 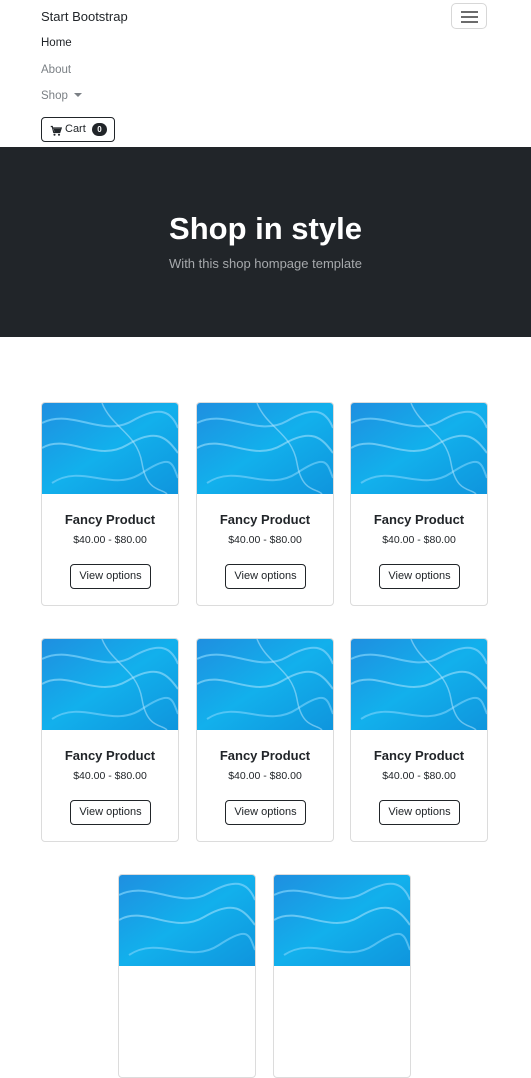 What do you see at coordinates (56, 43) in the screenshot?
I see `nav-home: Home` at bounding box center [56, 43].